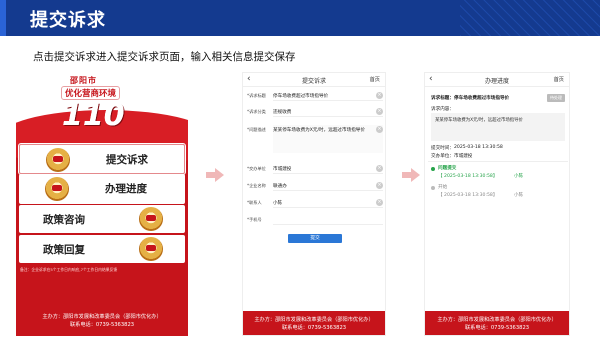 The width and height of the screenshot is (600, 338). What do you see at coordinates (442, 98) in the screenshot?
I see `title-label: 诉求标题：` at bounding box center [442, 98].